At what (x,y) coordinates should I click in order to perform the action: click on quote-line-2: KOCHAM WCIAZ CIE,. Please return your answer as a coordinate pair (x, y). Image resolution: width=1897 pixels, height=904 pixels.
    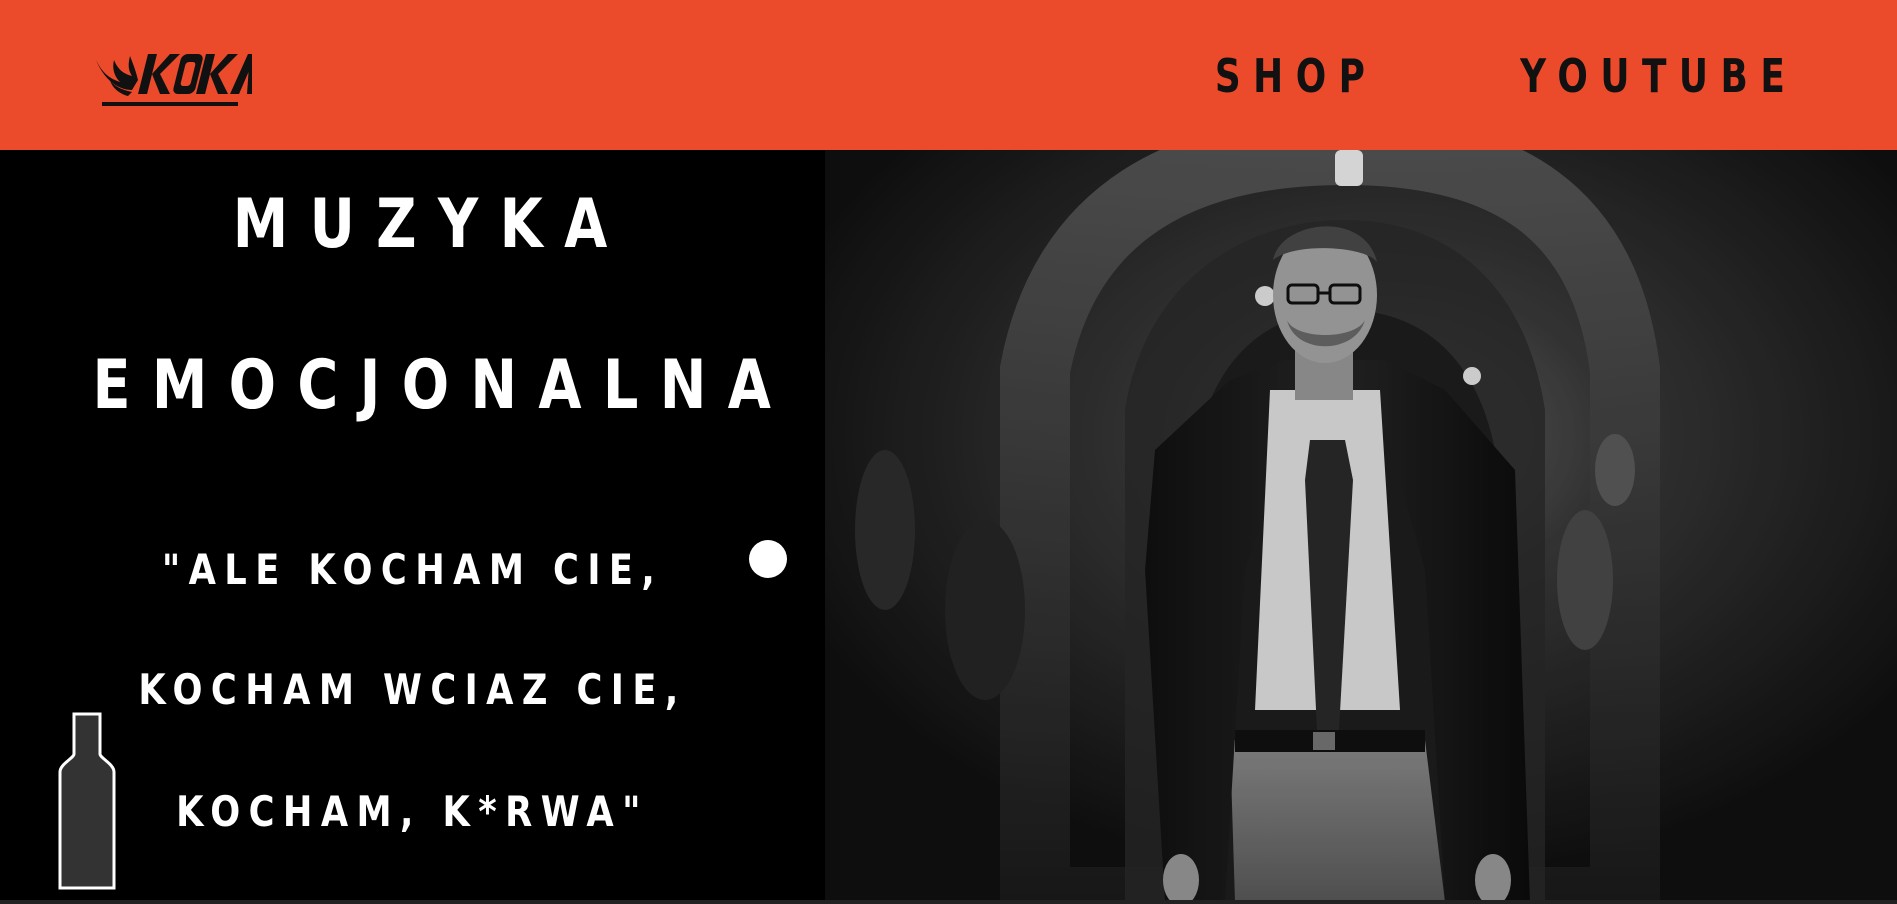
    Looking at the image, I should click on (412, 689).